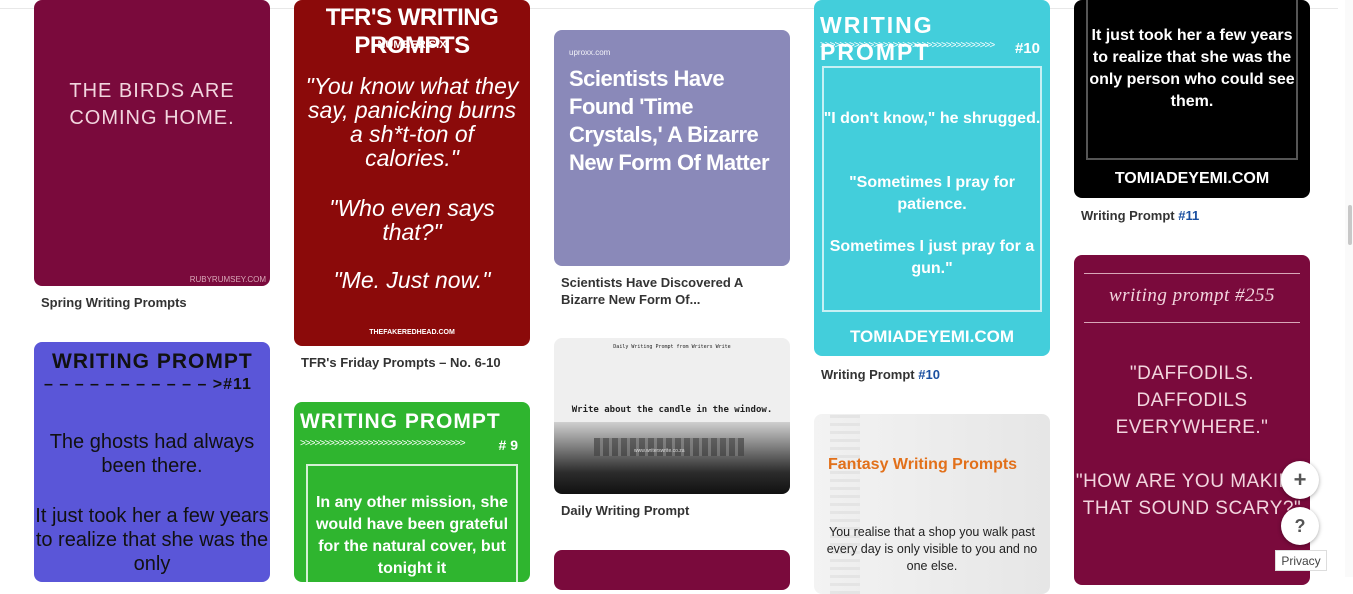 This screenshot has height=594, width=1353. Describe the element at coordinates (148, 384) in the screenshot. I see `dash-decoration: – – – – – – – – – – – >#11` at that location.